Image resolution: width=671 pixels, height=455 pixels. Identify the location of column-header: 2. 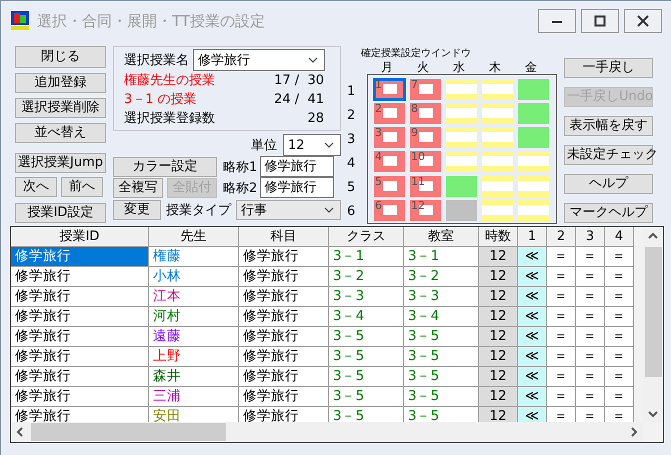
(561, 237).